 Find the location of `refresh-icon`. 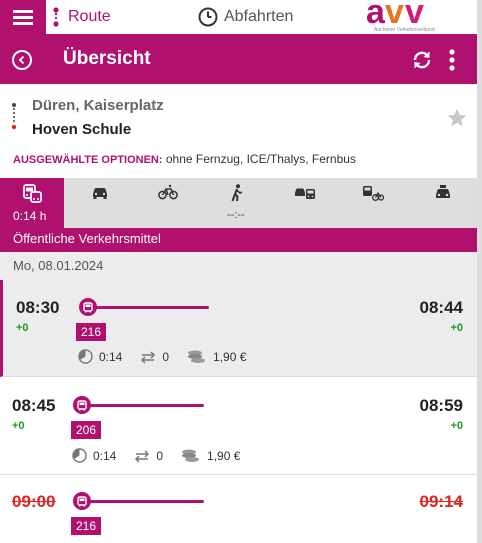

refresh-icon is located at coordinates (422, 60).